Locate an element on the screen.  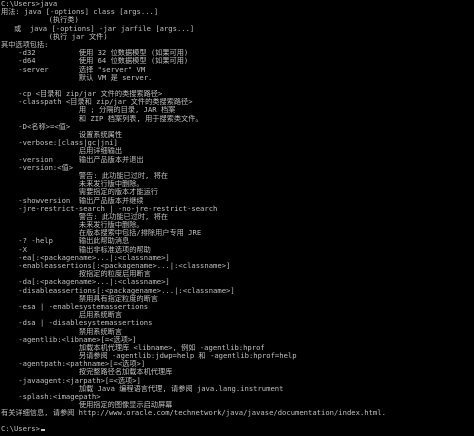
prompt-text: C:\Users> is located at coordinates (20, 428).